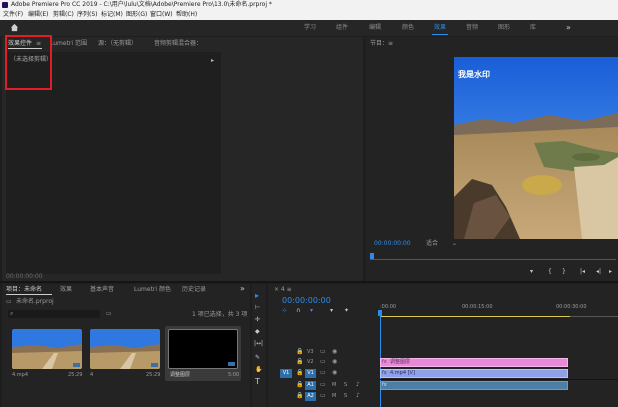 Image resolution: width=618 pixels, height=407 pixels. Describe the element at coordinates (474, 373) in the screenshot. I see `timeline-clip-video: fx 4.mp4 [V]` at that location.